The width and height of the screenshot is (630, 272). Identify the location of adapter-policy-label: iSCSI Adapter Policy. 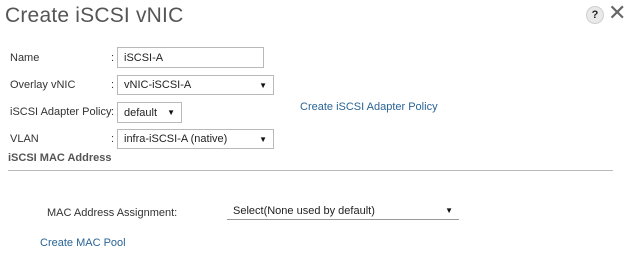
(61, 112).